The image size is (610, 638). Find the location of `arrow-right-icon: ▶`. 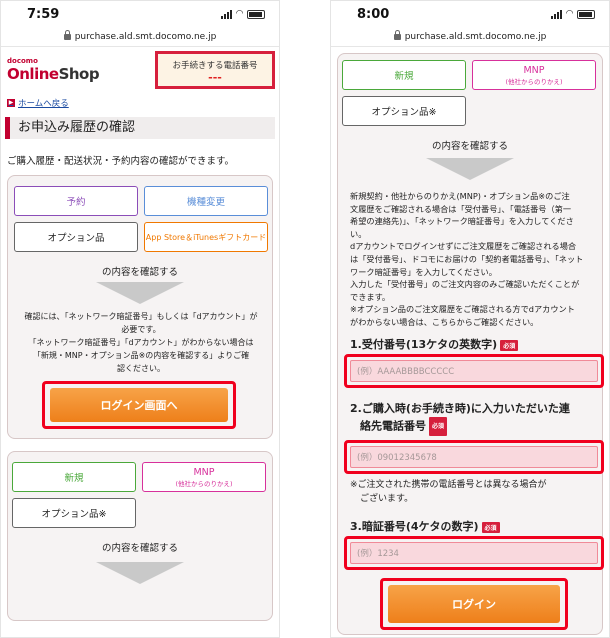

arrow-right-icon: ▶ is located at coordinates (11, 103).